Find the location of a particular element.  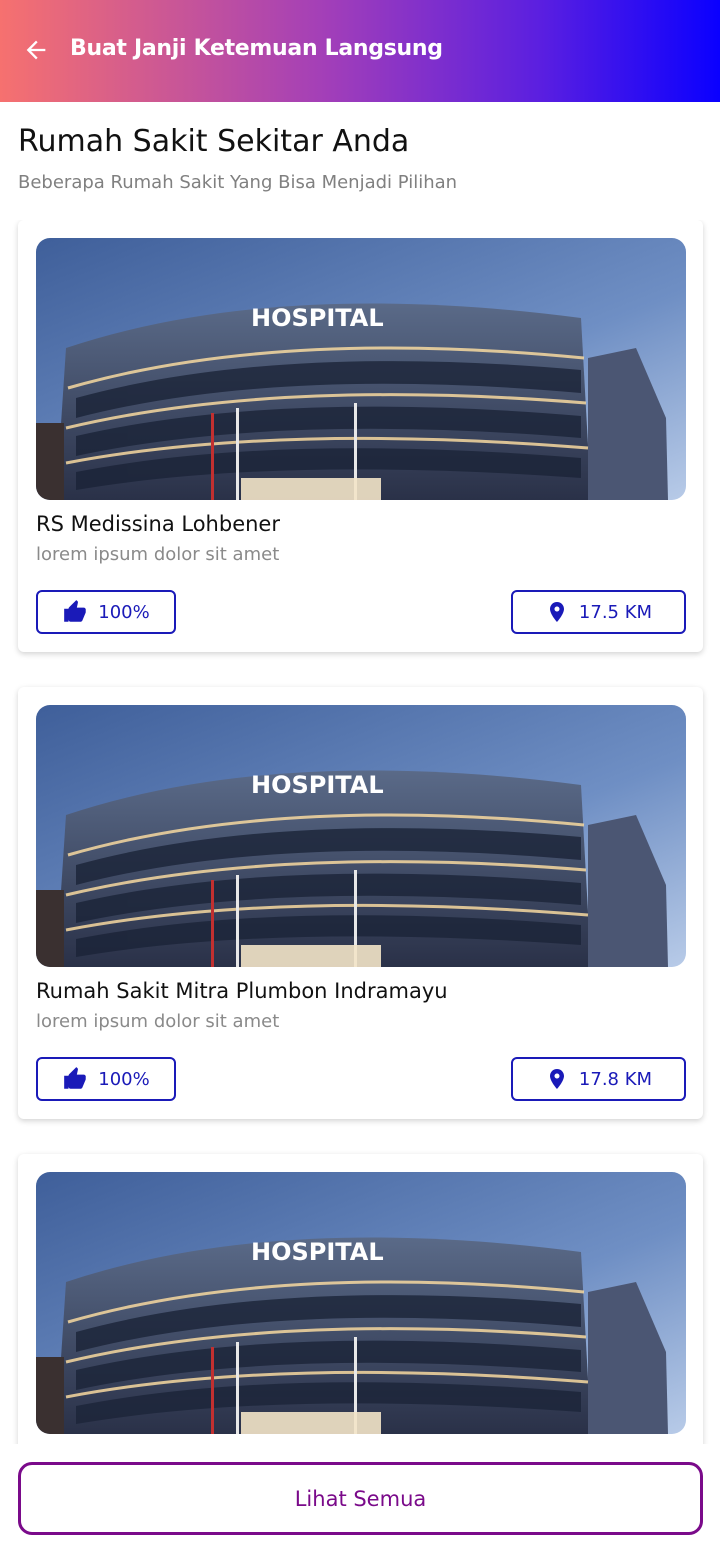

view-all-button: Lihat Semua is located at coordinates (360, 1498).